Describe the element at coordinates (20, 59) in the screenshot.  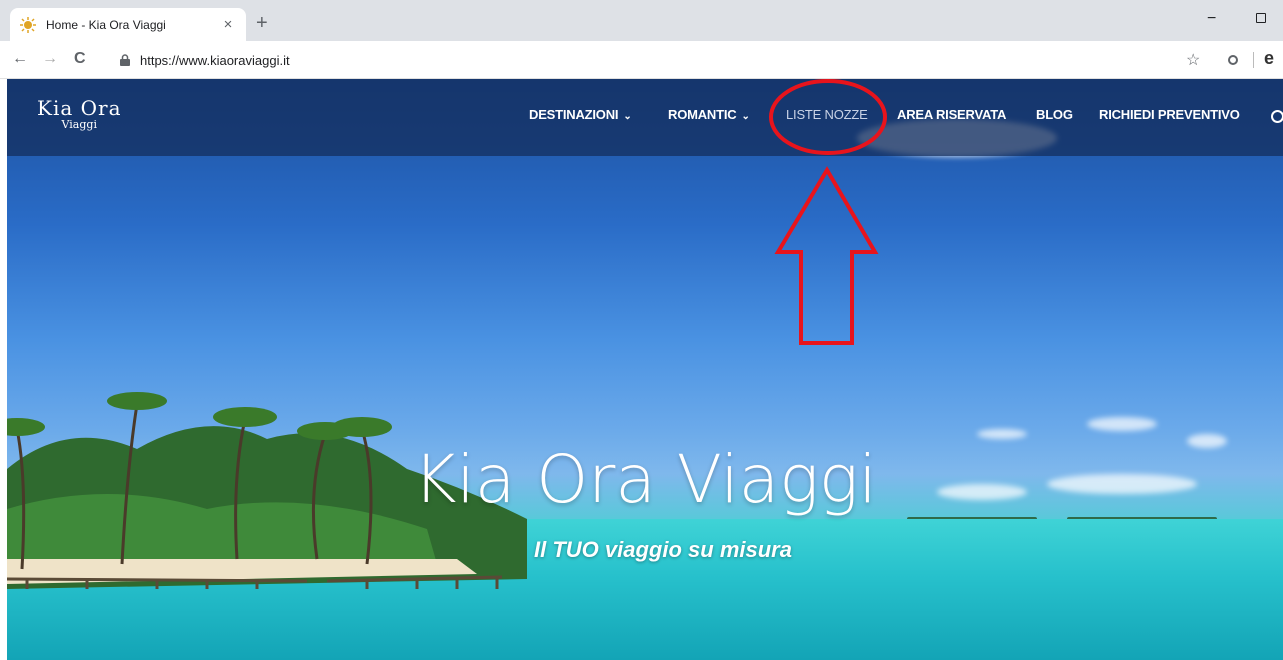
I see `back-button: ←` at that location.